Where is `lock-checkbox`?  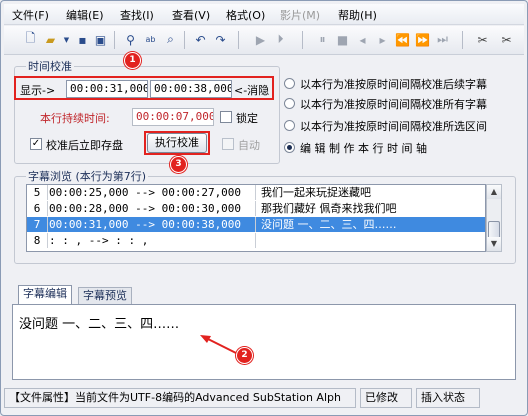
lock-checkbox is located at coordinates (226, 117).